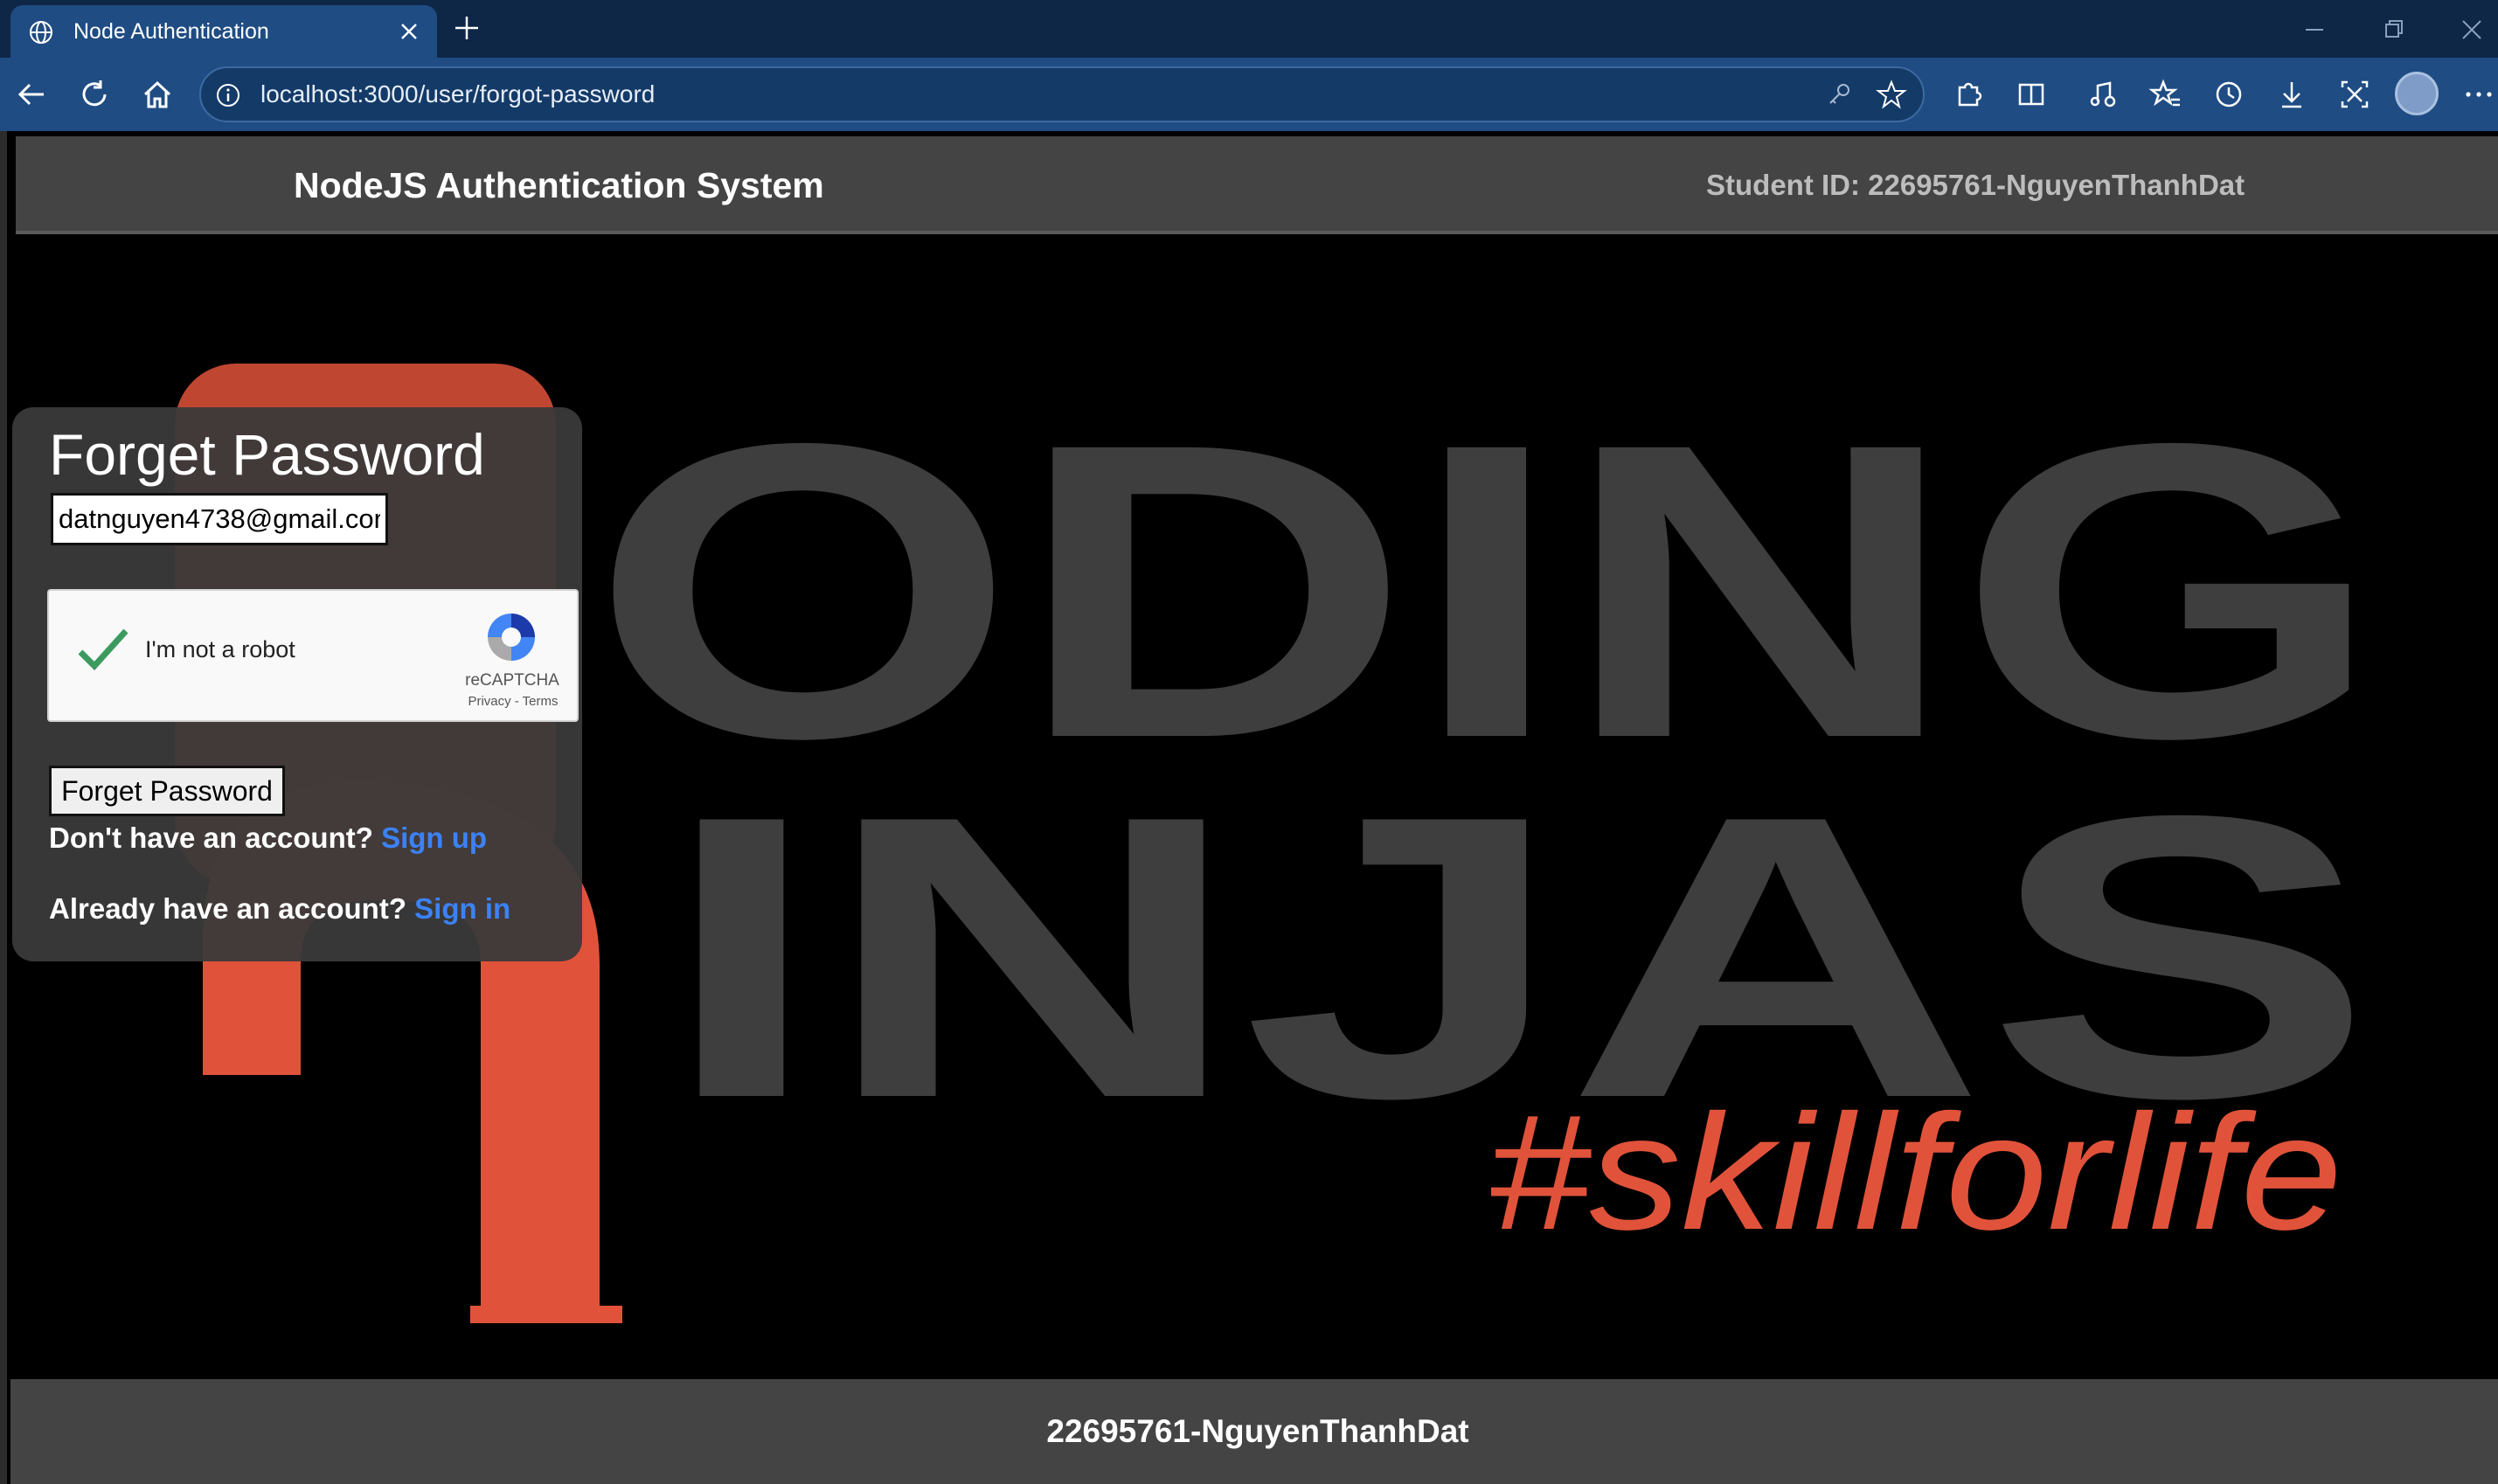 Image resolution: width=2498 pixels, height=1484 pixels. I want to click on tab-title: Node Authentication, so click(171, 31).